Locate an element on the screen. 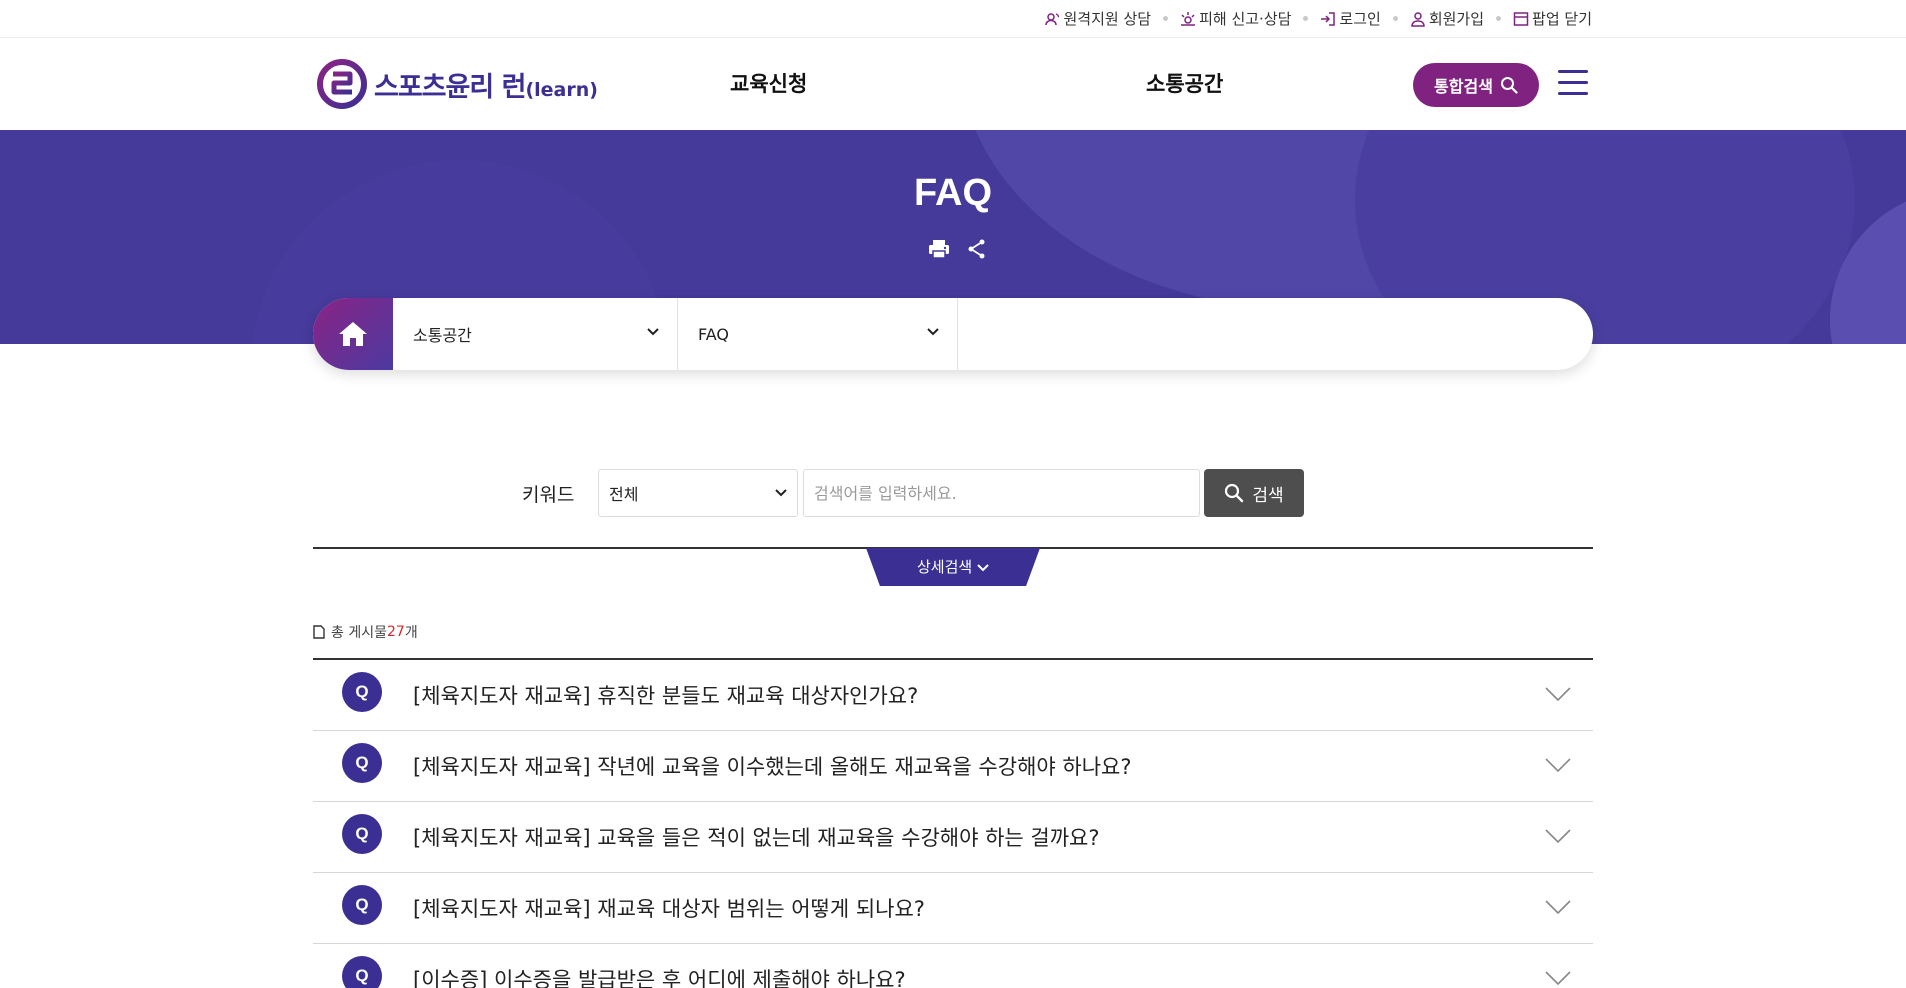 Image resolution: width=1906 pixels, height=988 pixels. popup-icon is located at coordinates (1521, 18).